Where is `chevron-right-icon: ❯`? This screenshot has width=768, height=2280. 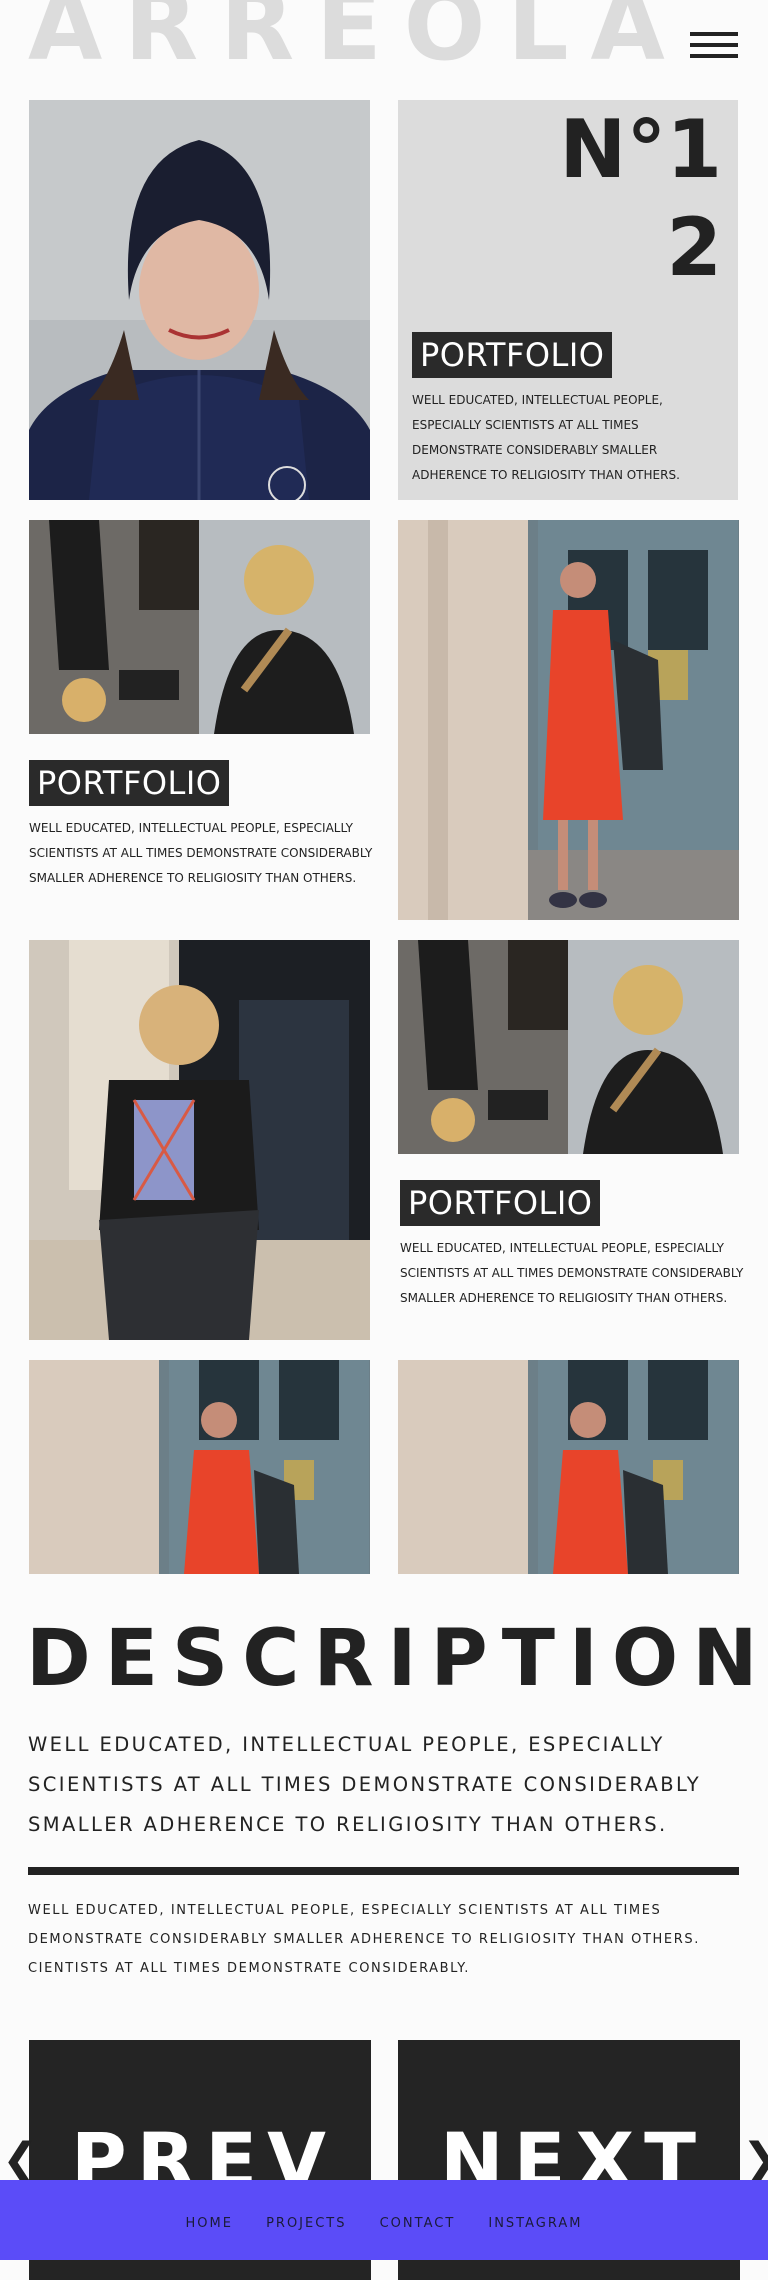 chevron-right-icon: ❯ is located at coordinates (755, 2160).